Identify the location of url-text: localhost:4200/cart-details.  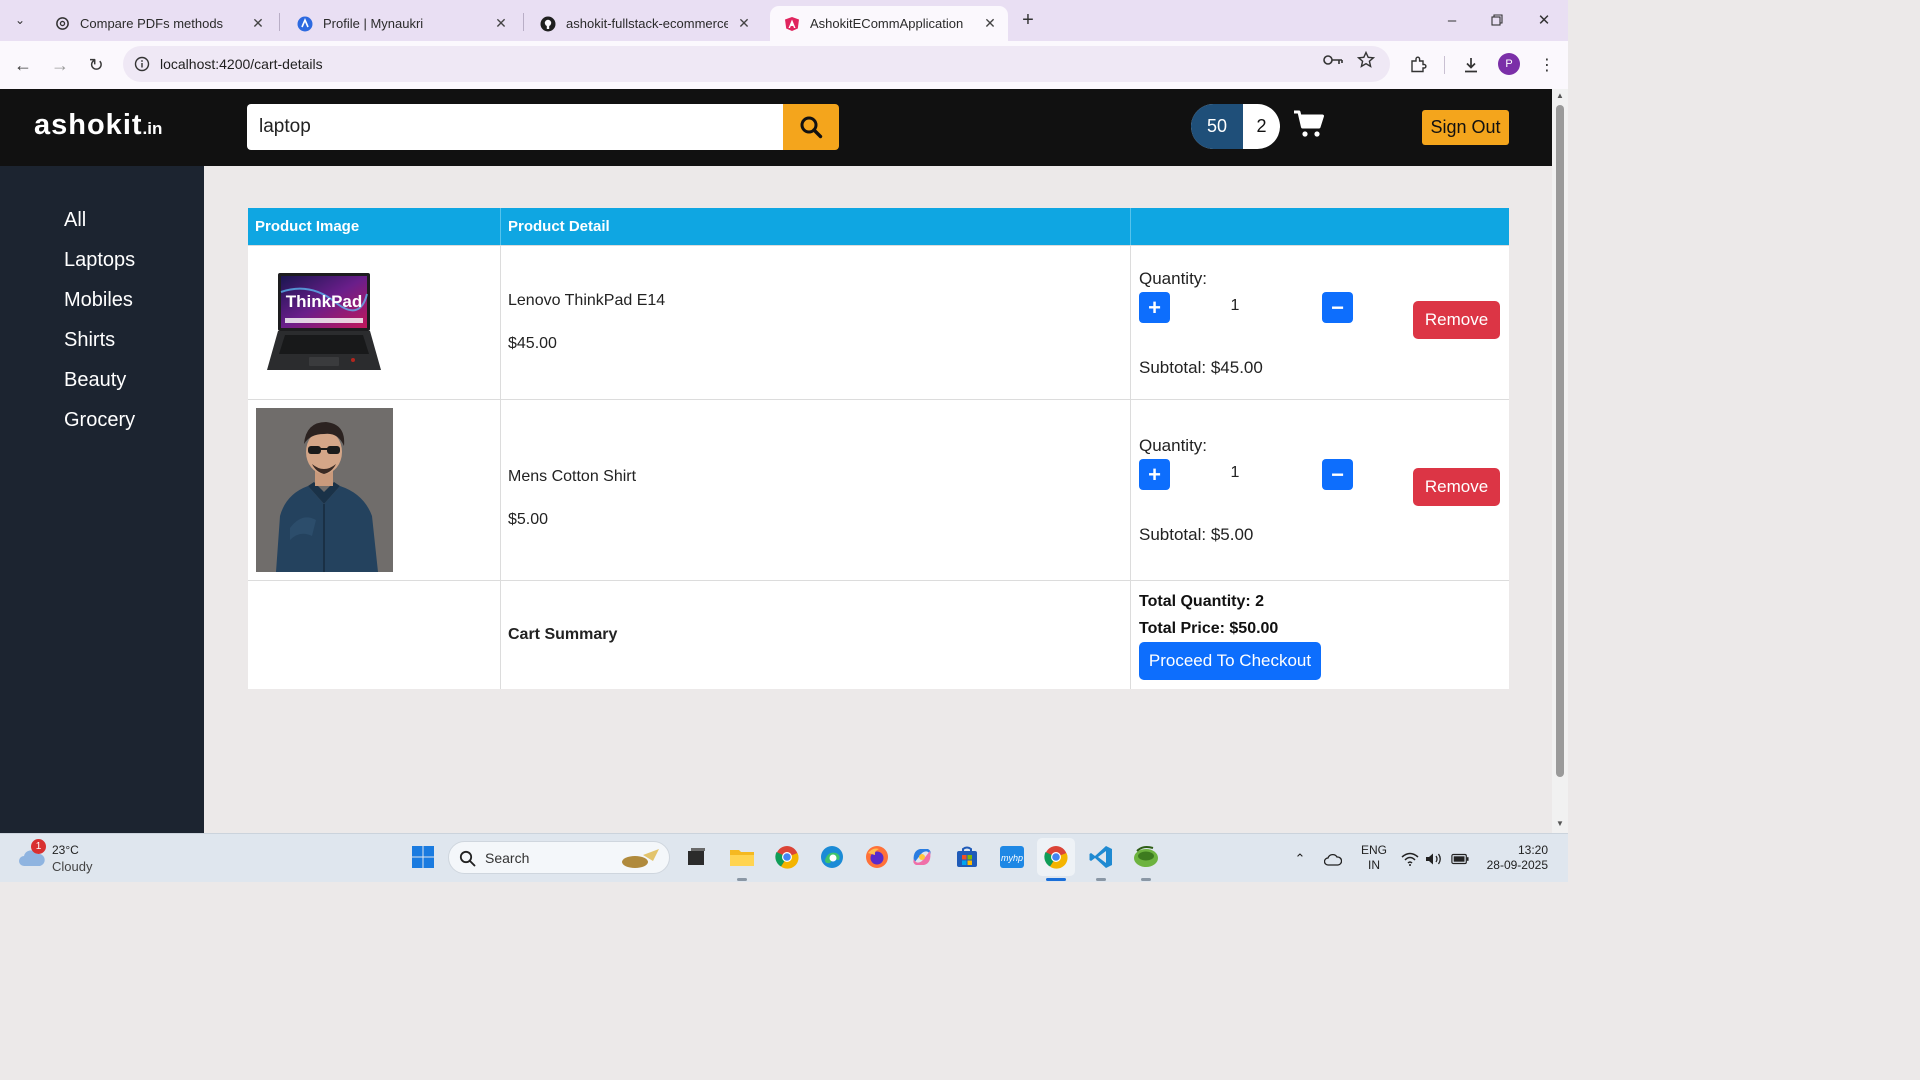
(241, 64).